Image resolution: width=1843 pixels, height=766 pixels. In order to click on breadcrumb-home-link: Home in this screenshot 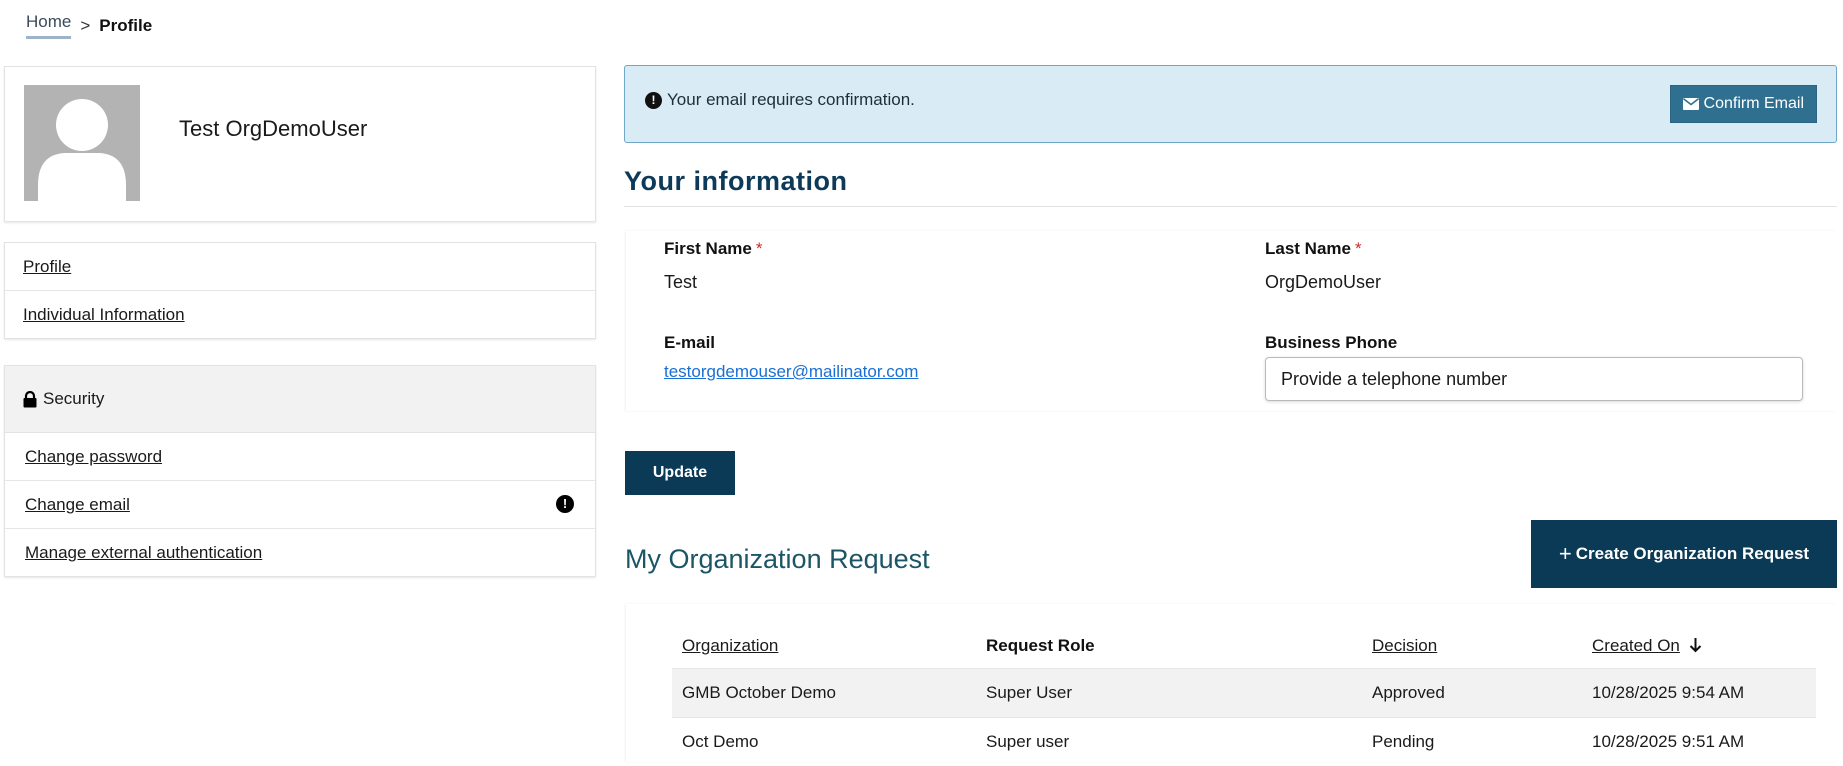, I will do `click(48, 25)`.